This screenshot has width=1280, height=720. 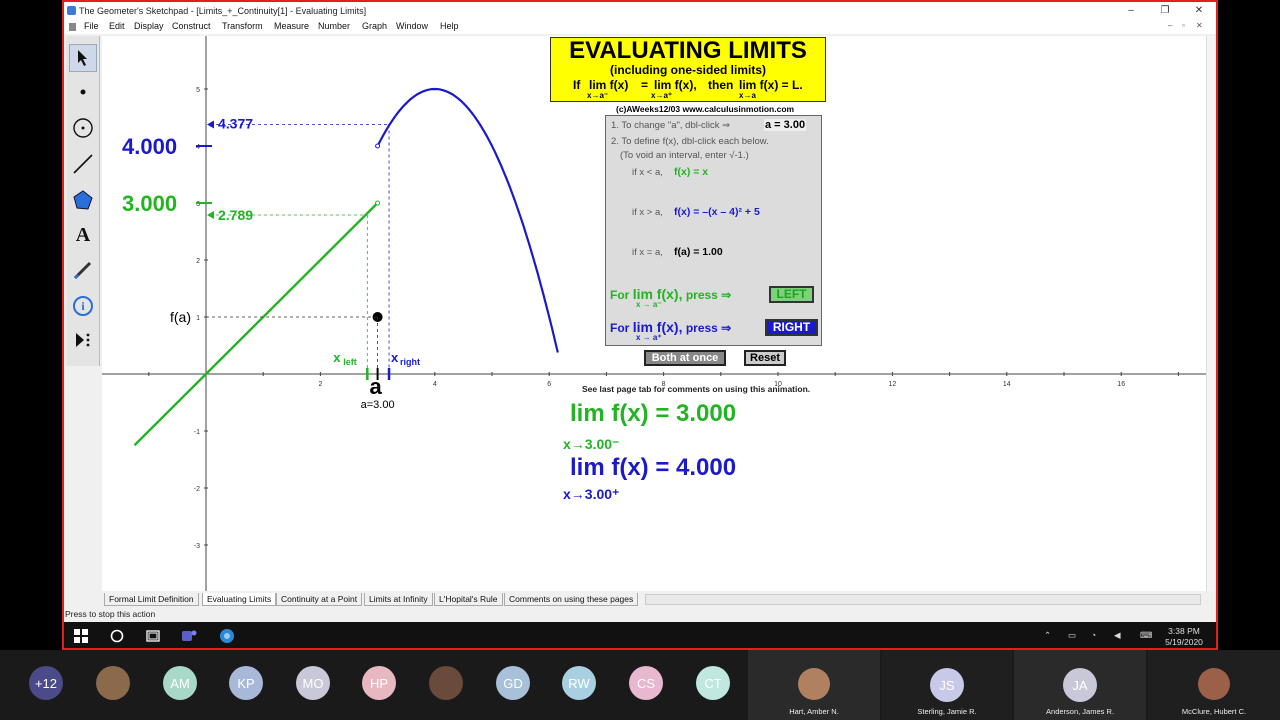 What do you see at coordinates (721, 85) in the screenshot?
I see `rule-then: then` at bounding box center [721, 85].